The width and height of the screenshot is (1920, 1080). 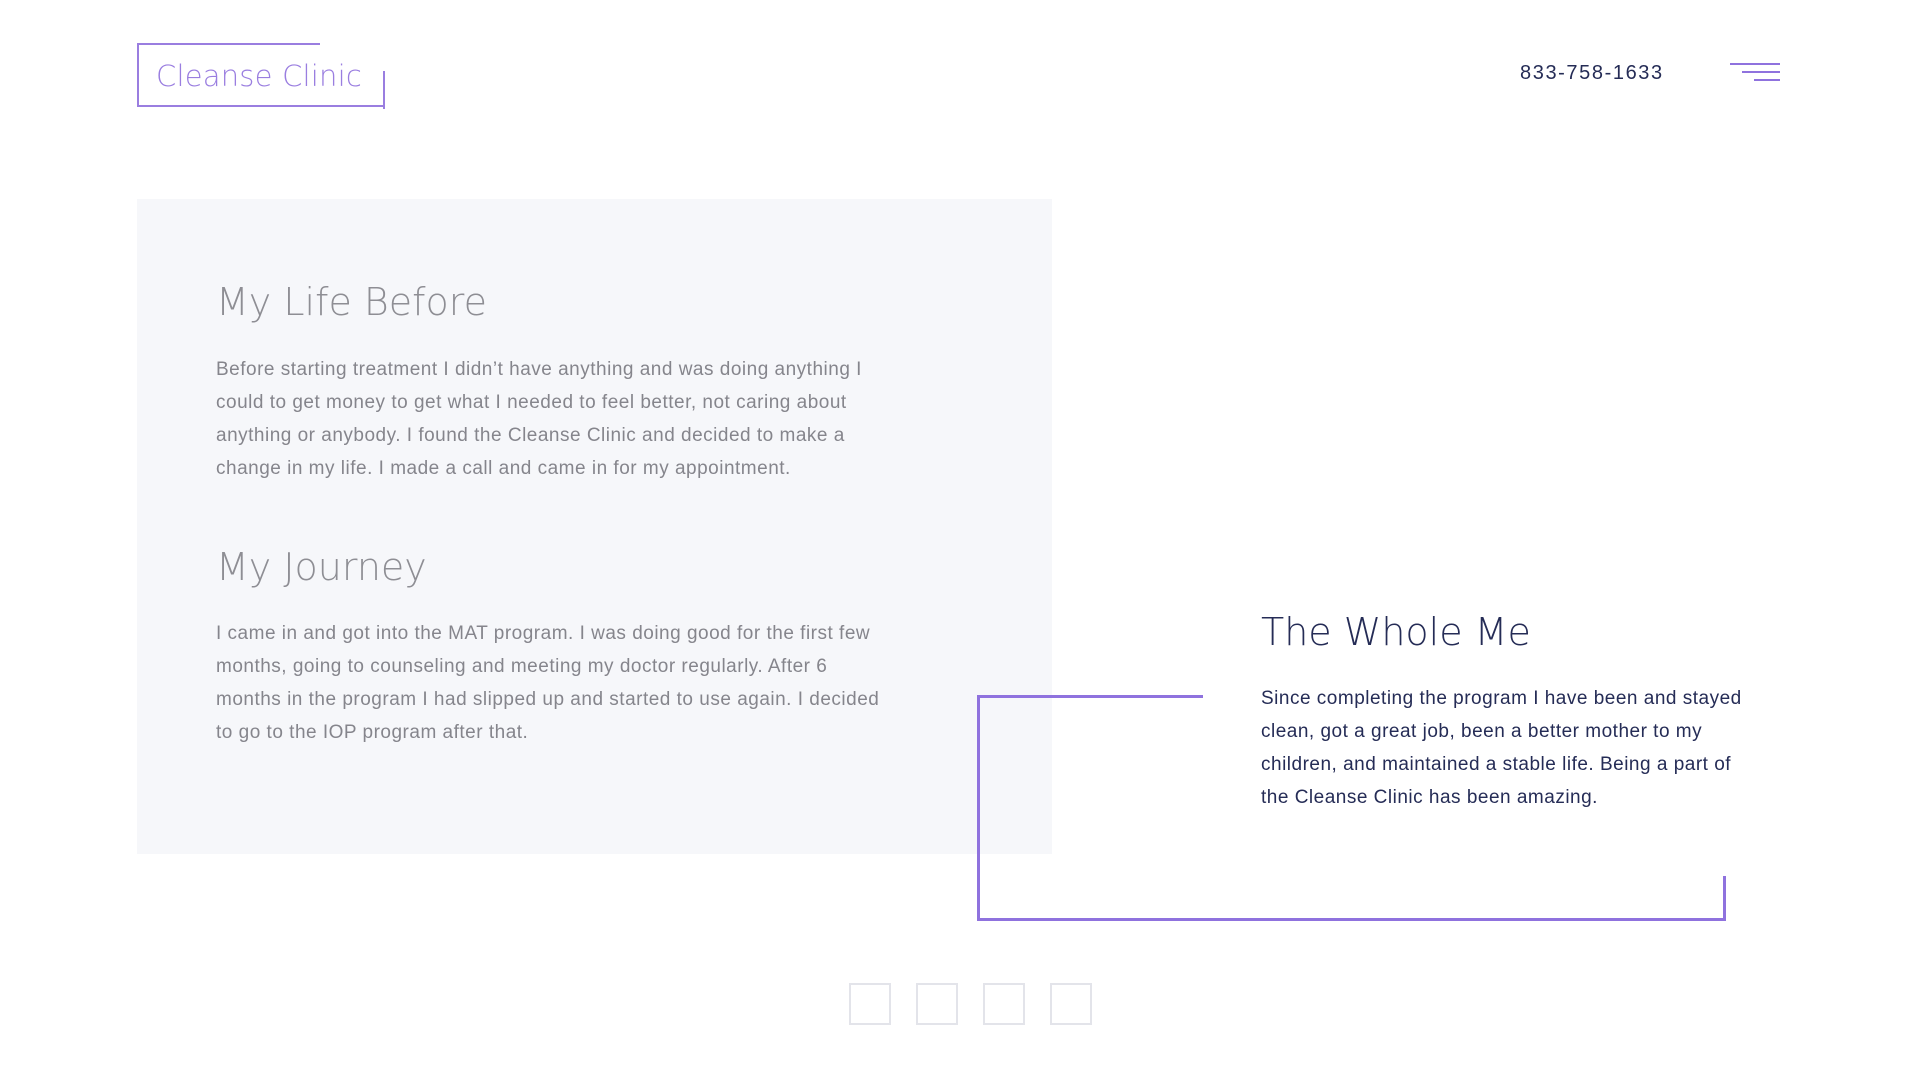 I want to click on logo-text: Cleanse Clinic, so click(x=259, y=76).